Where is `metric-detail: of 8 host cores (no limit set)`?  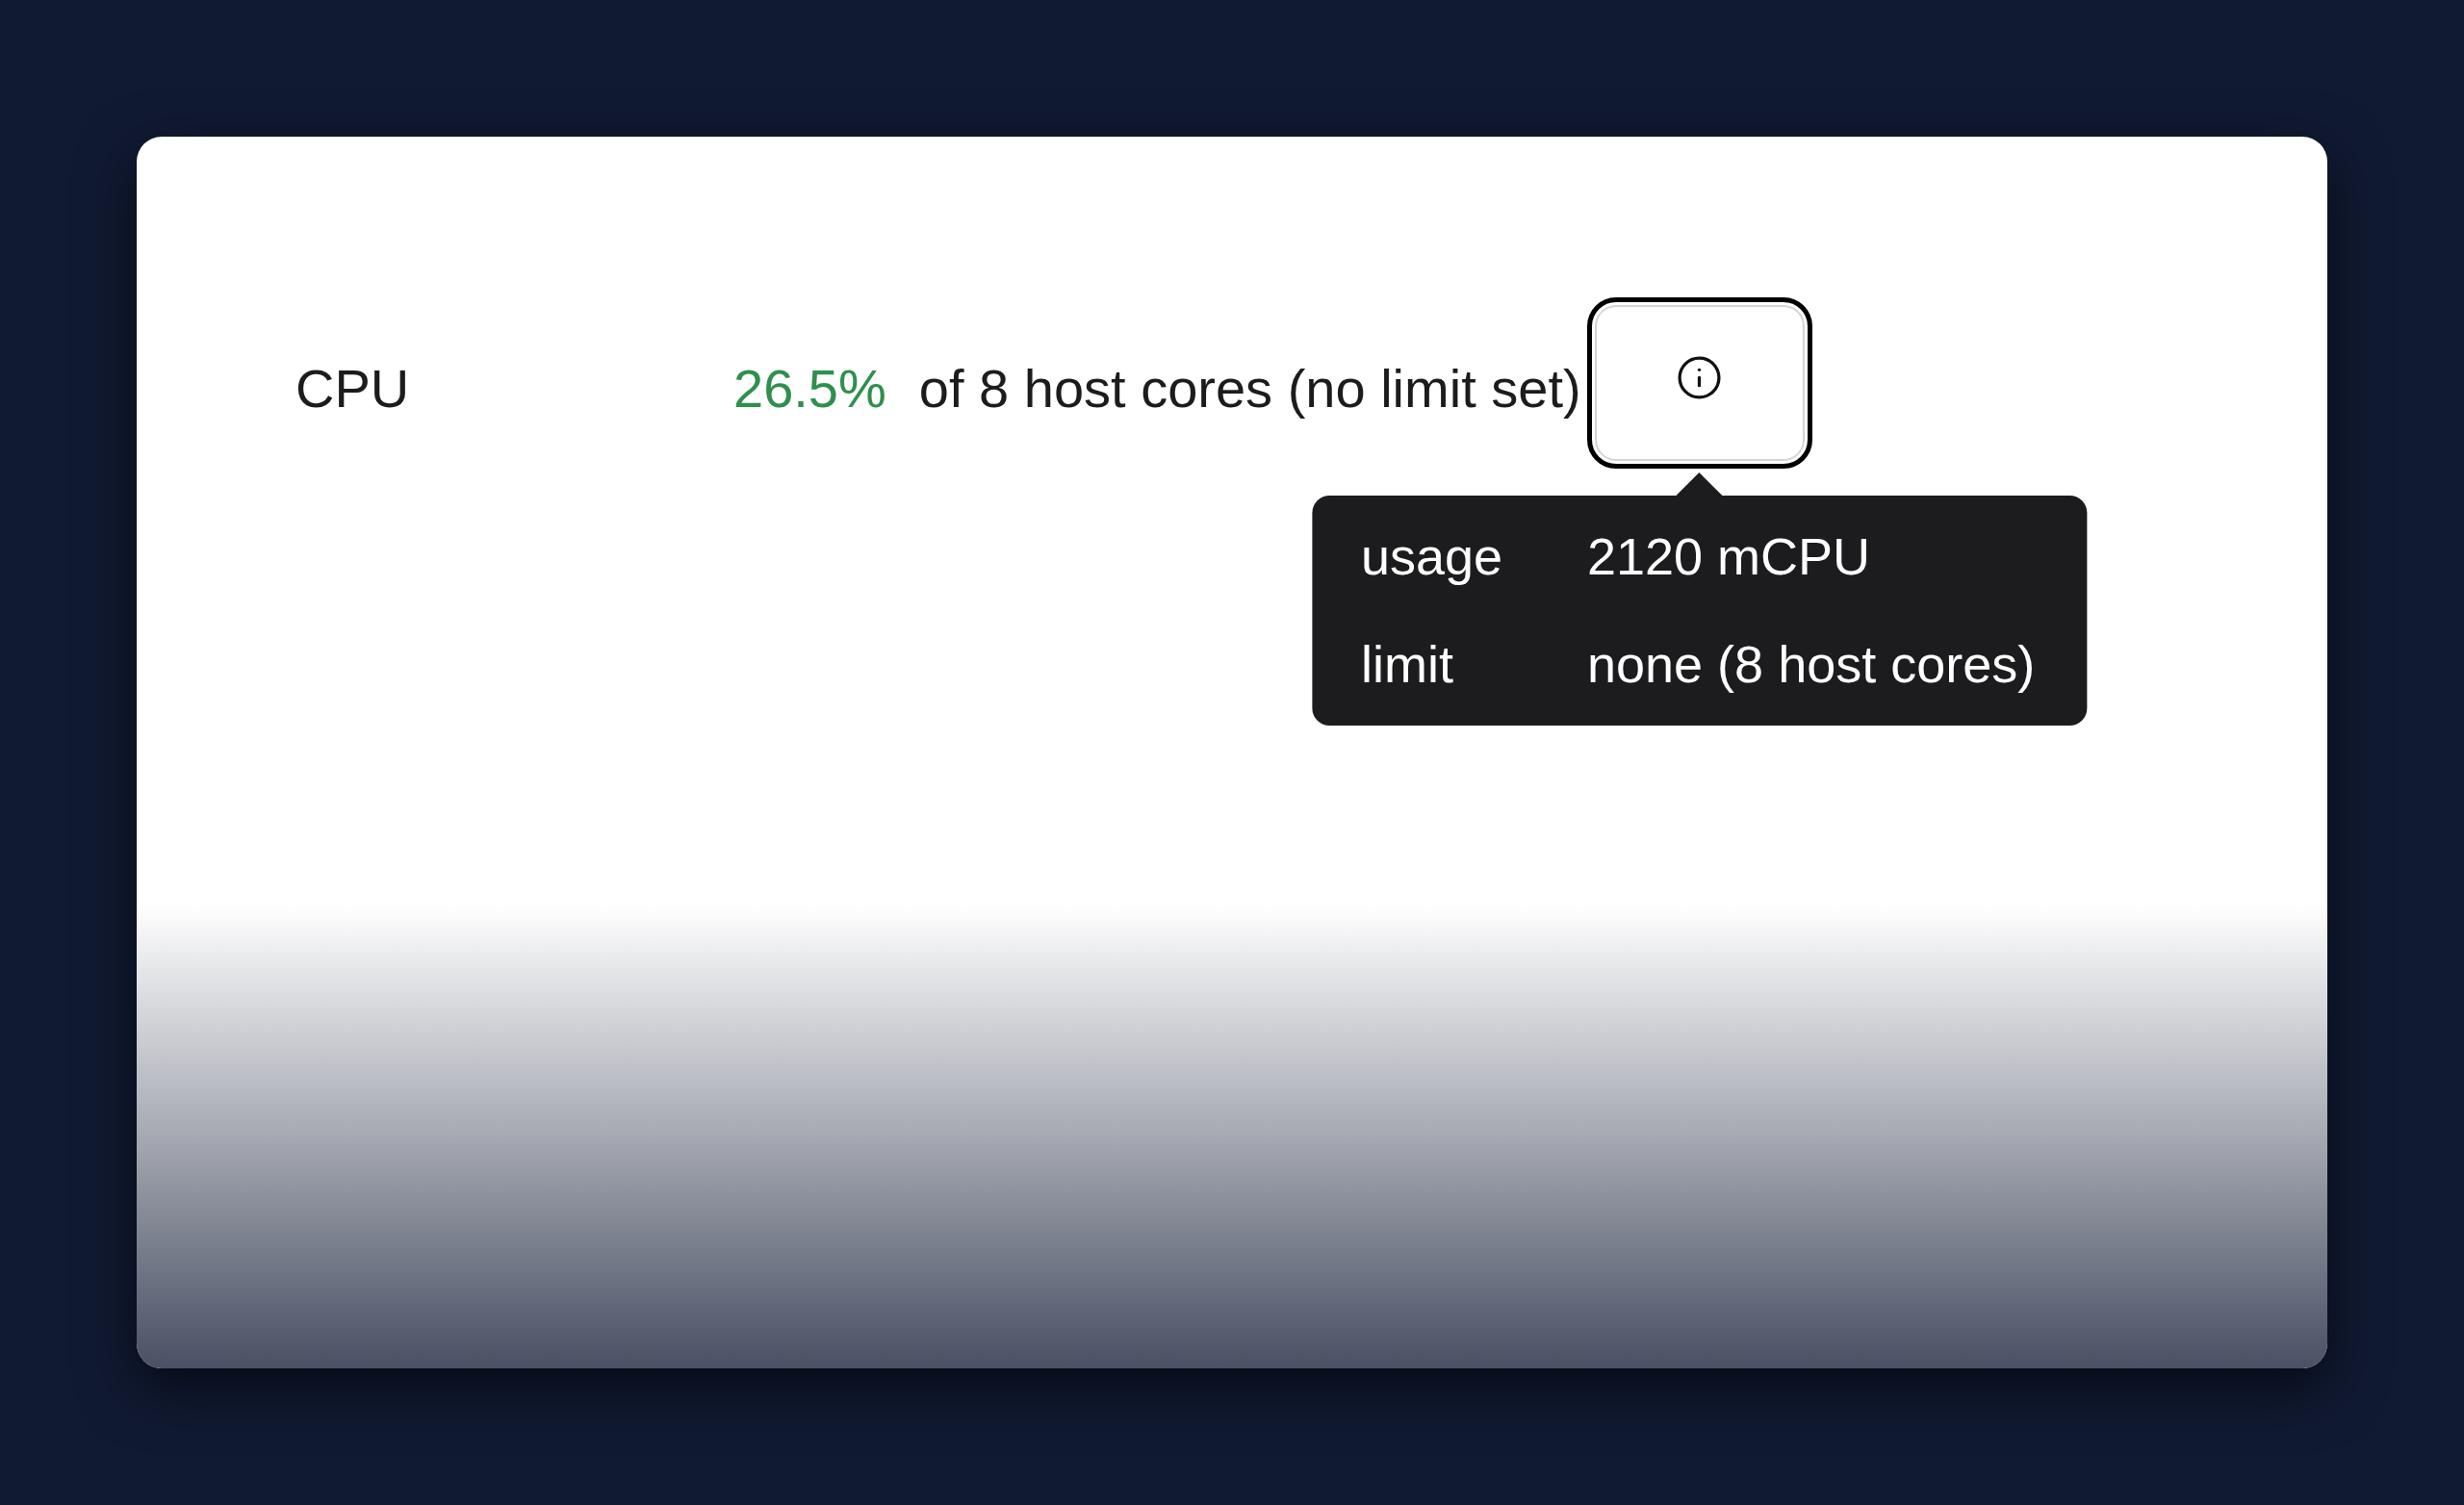
metric-detail: of 8 host cores (no limit set) is located at coordinates (1249, 389).